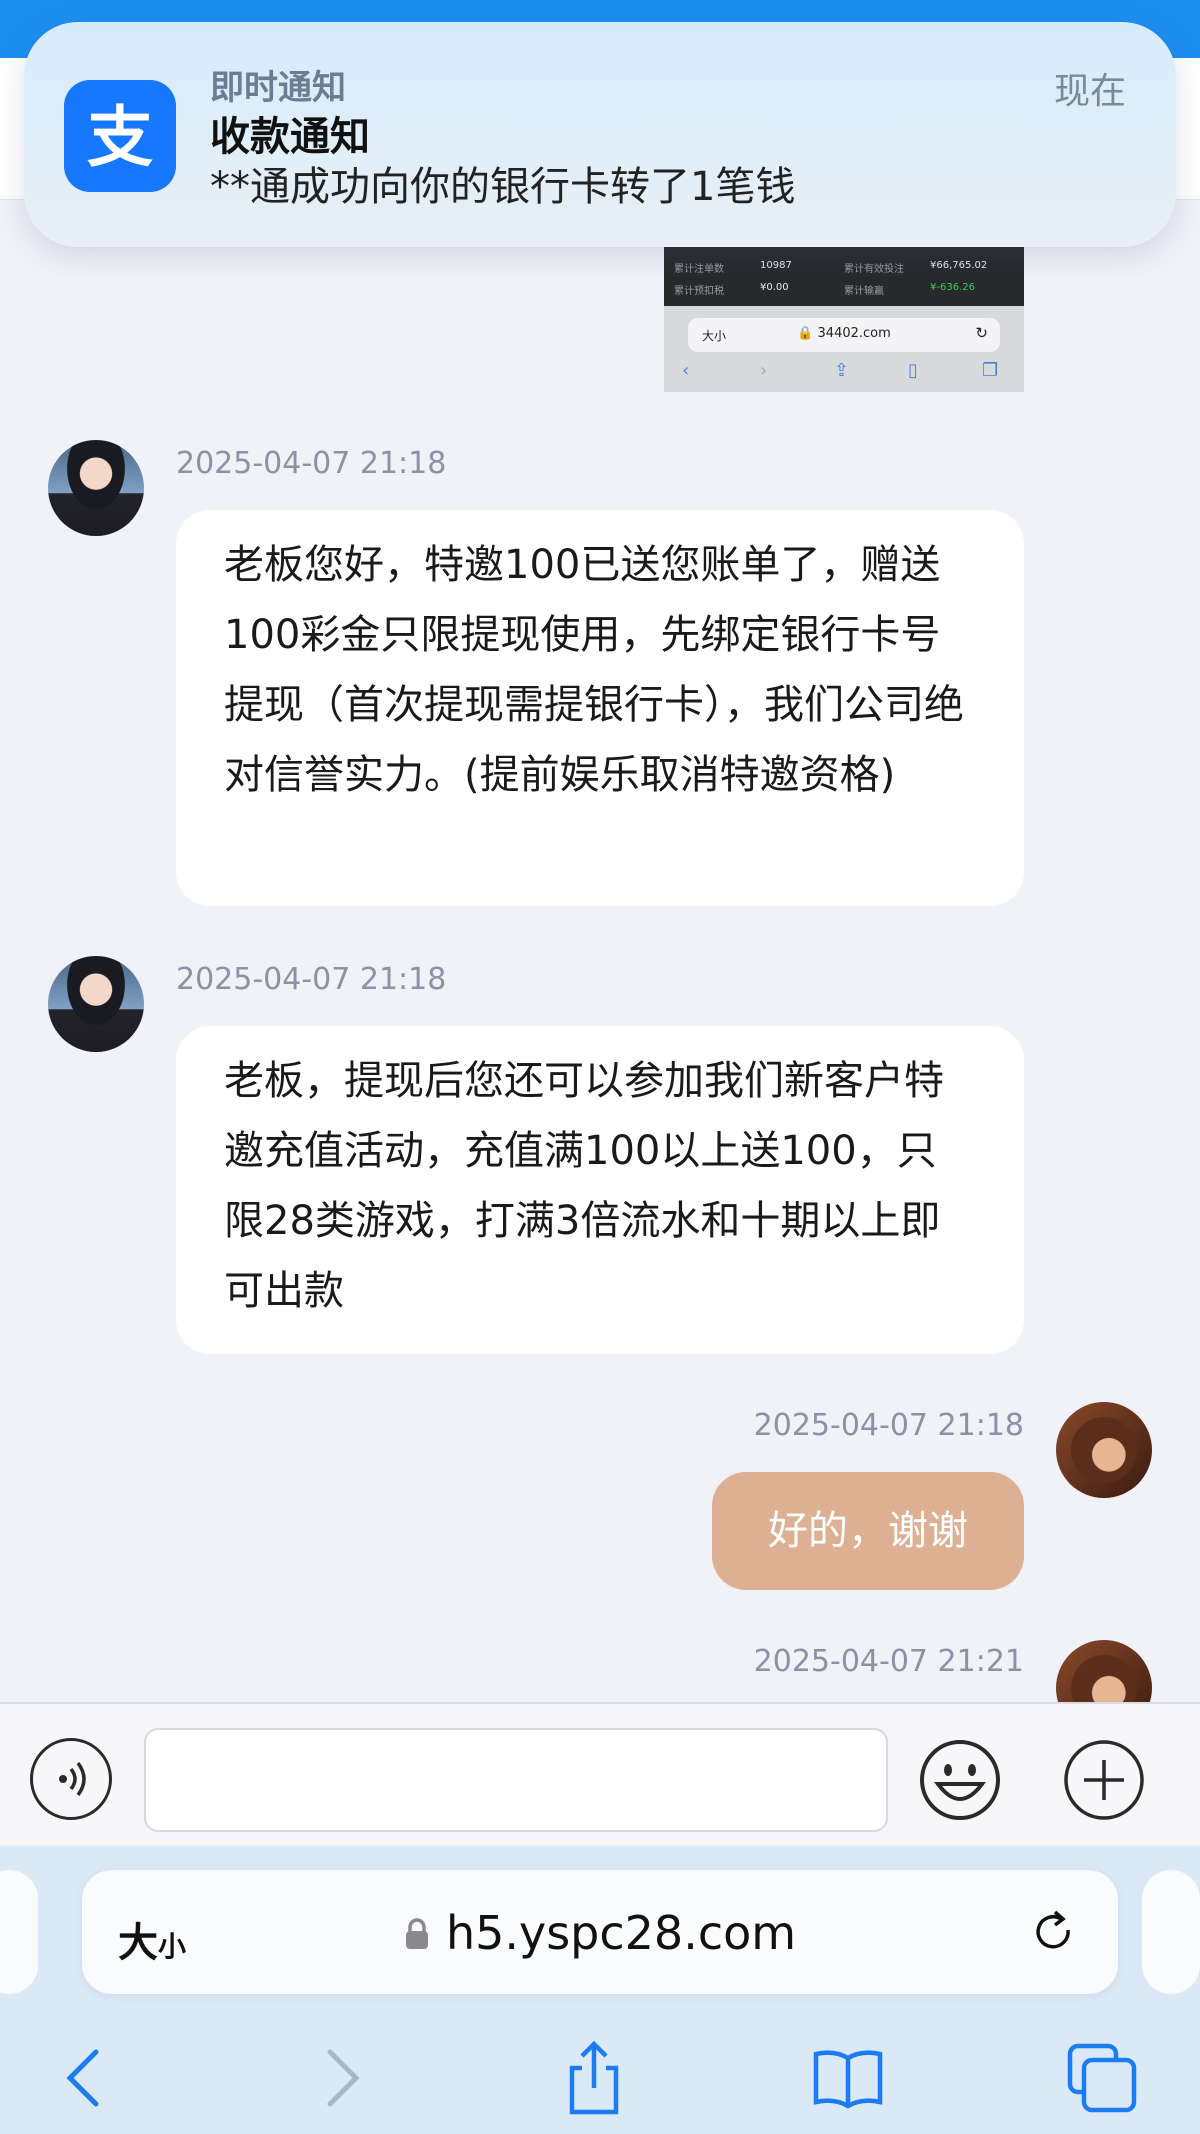 Image resolution: width=1200 pixels, height=2134 pixels. What do you see at coordinates (1102, 2078) in the screenshot?
I see `tabs-icon` at bounding box center [1102, 2078].